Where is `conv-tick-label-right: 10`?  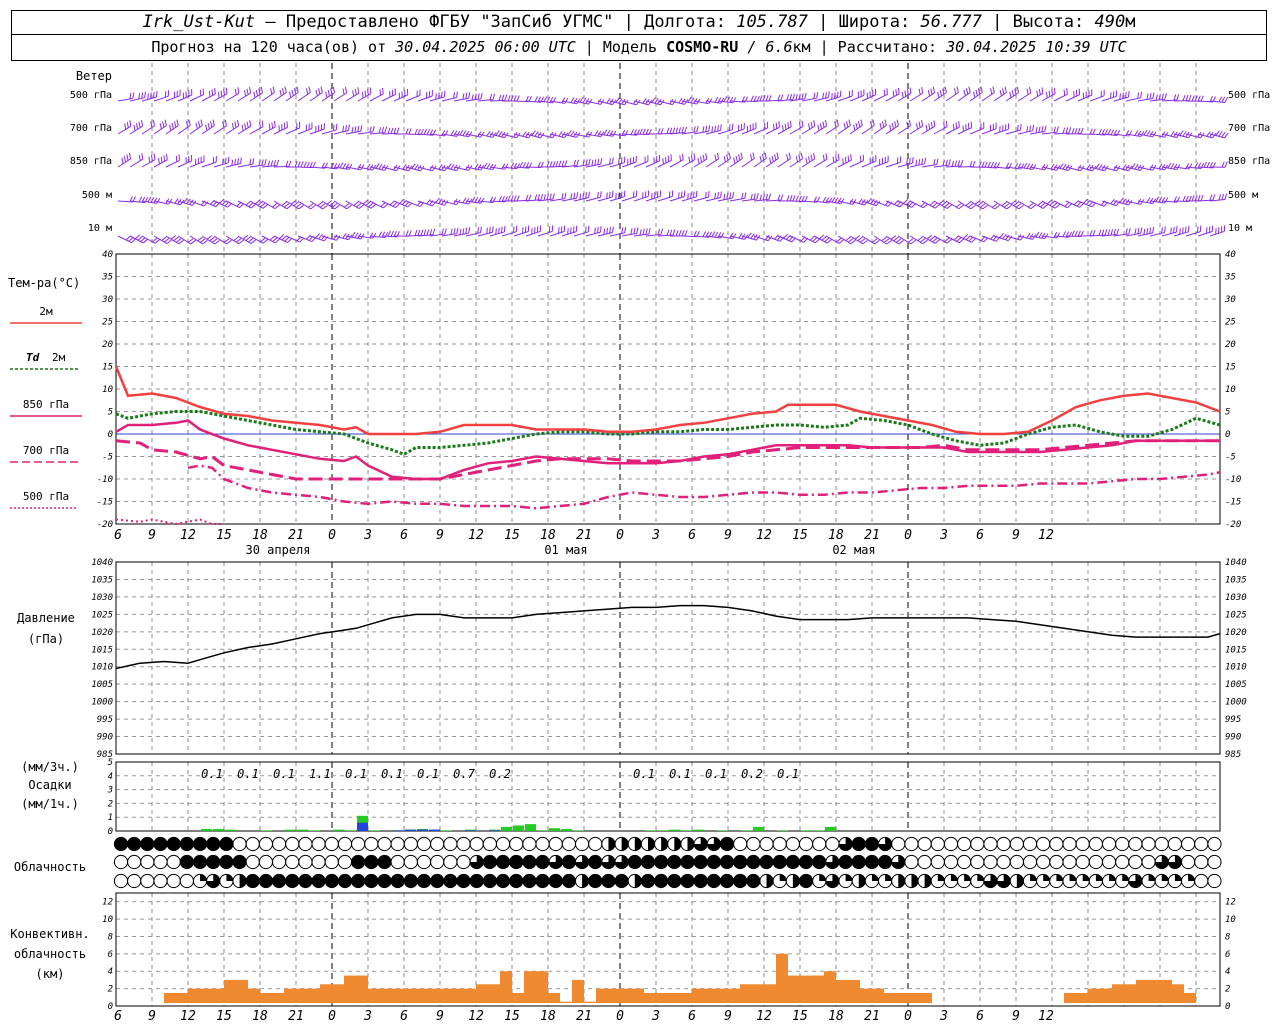
conv-tick-label-right: 10 is located at coordinates (1230, 920).